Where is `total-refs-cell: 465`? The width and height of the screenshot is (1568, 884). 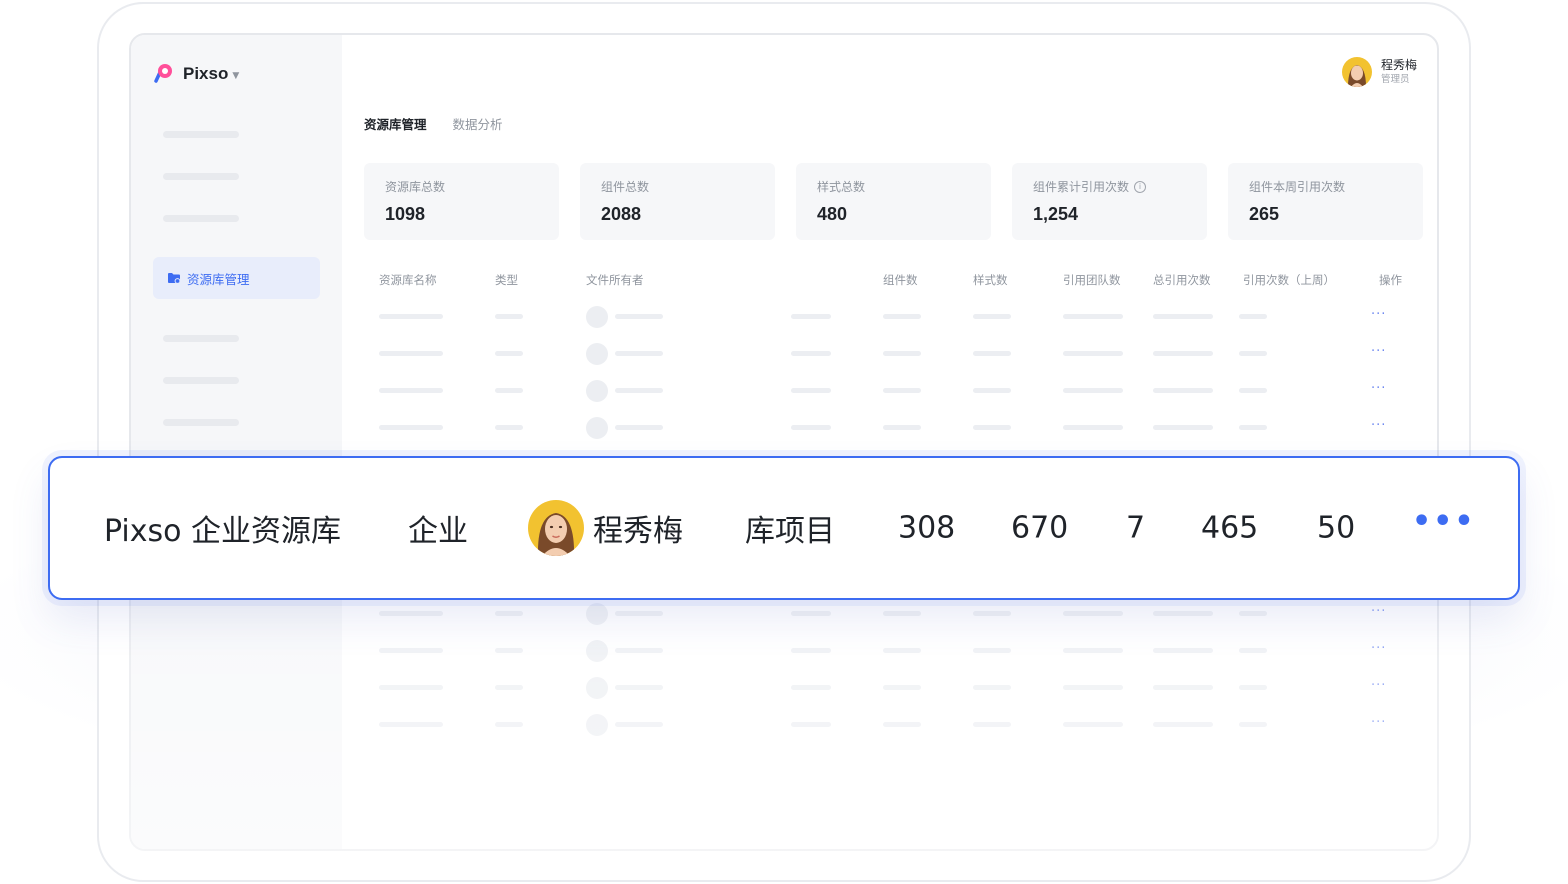
total-refs-cell: 465 is located at coordinates (1230, 528).